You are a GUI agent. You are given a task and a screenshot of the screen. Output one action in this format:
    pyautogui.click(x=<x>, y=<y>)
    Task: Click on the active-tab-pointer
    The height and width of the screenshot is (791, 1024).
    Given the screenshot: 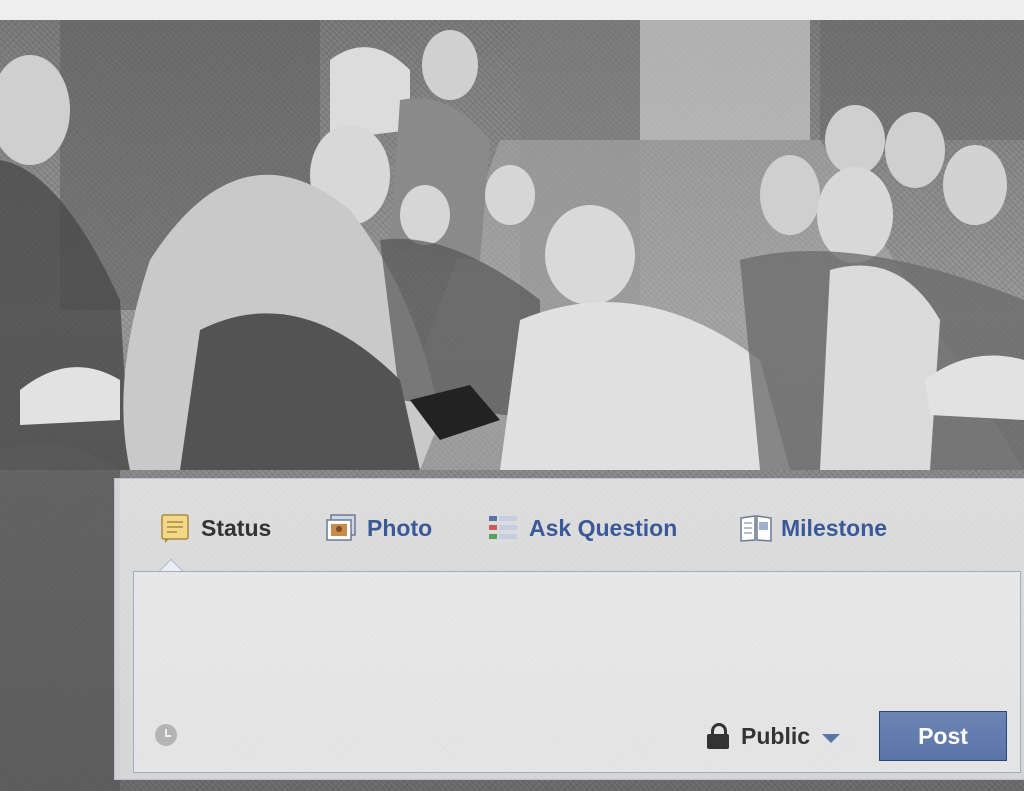 What is the action you would take?
    pyautogui.click(x=171, y=565)
    